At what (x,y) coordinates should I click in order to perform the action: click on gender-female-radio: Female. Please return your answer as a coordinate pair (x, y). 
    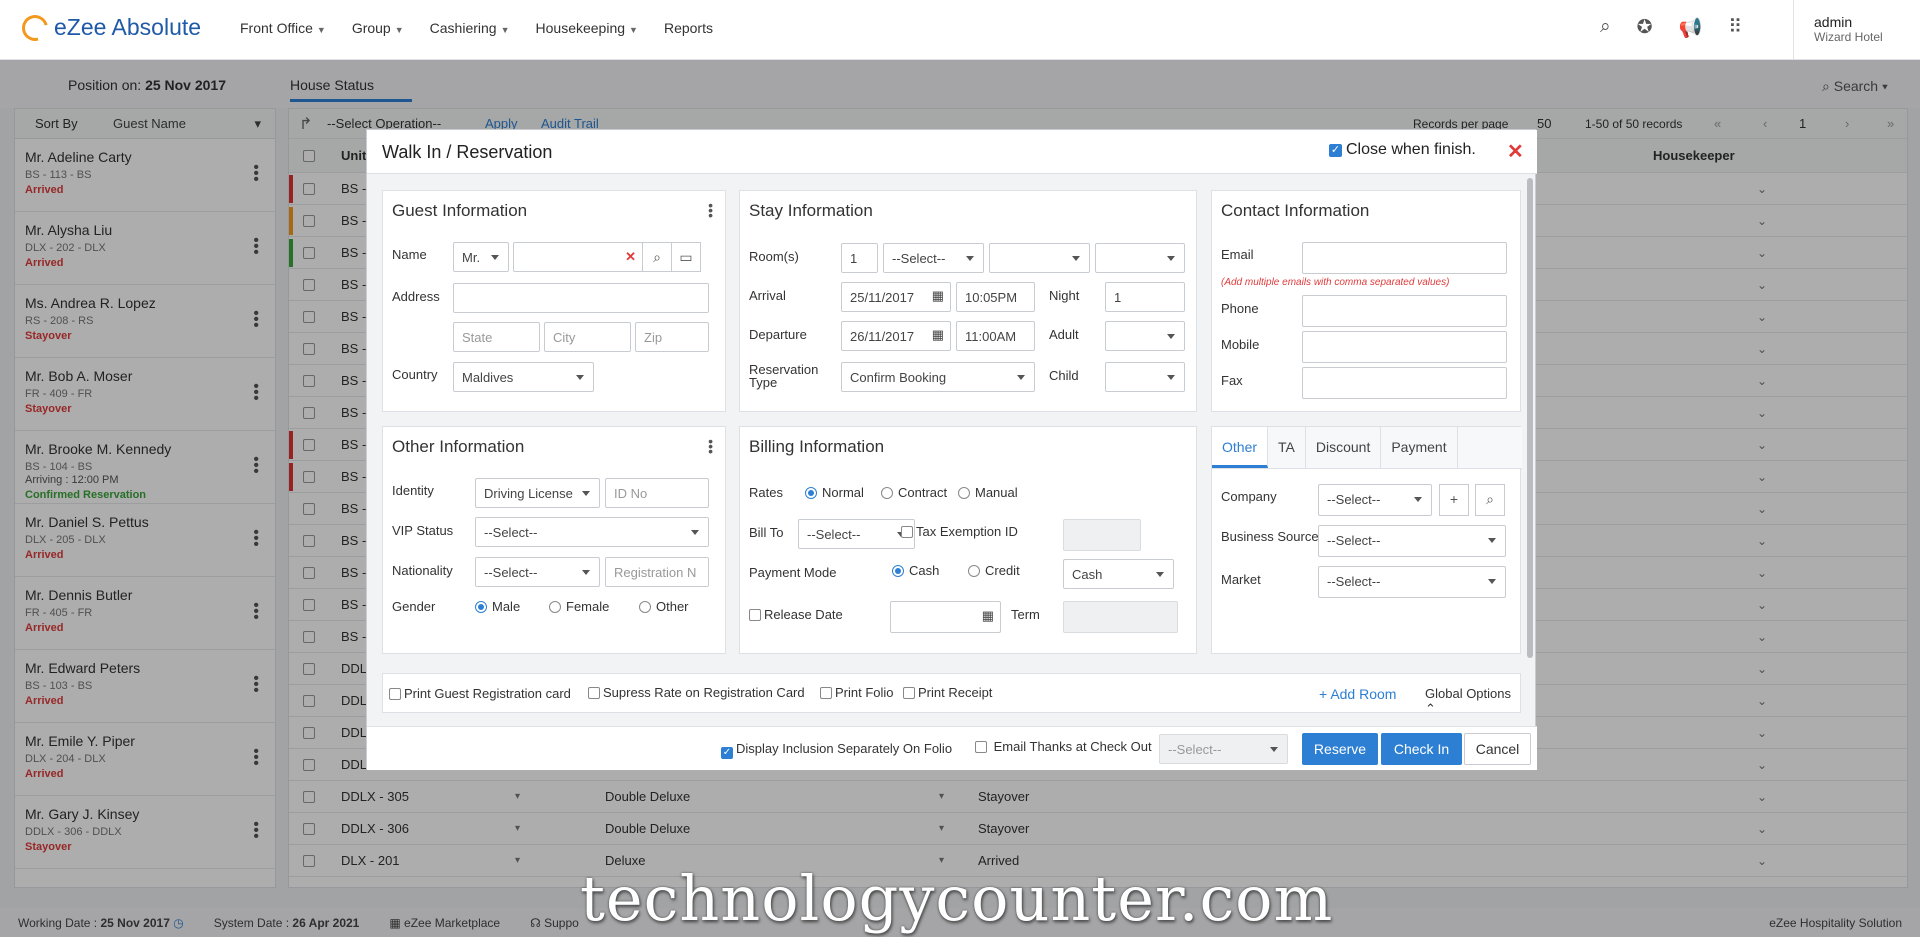
    Looking at the image, I should click on (579, 606).